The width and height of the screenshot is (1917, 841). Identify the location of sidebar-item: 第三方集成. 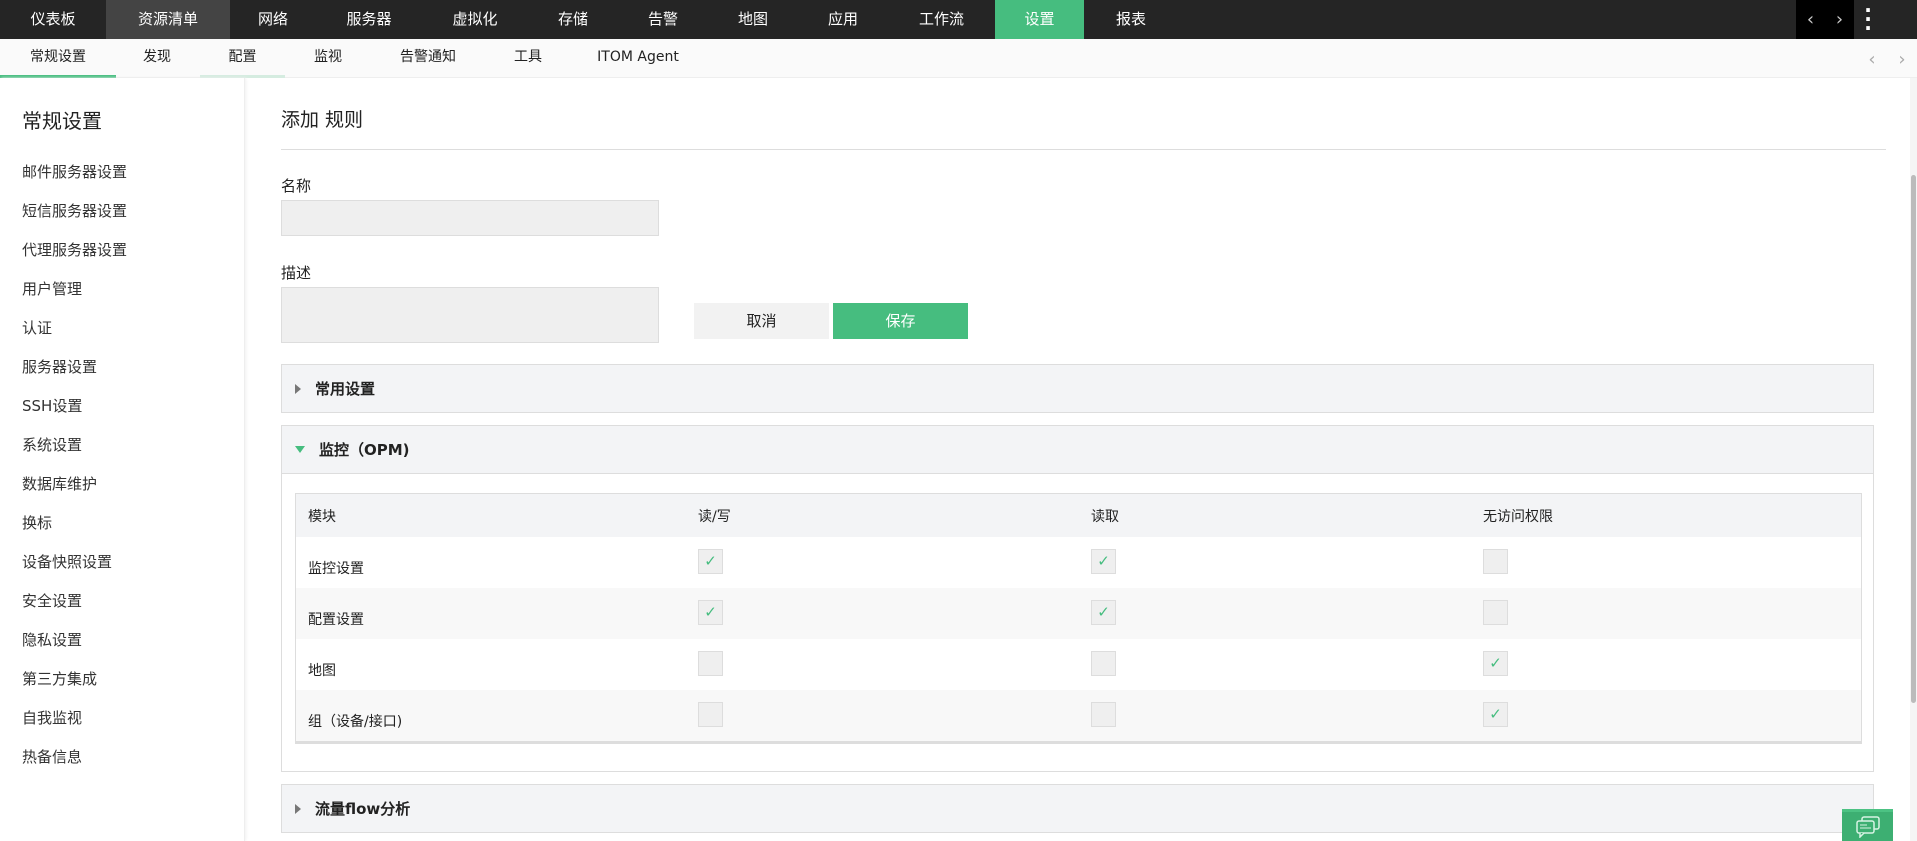
(74, 686).